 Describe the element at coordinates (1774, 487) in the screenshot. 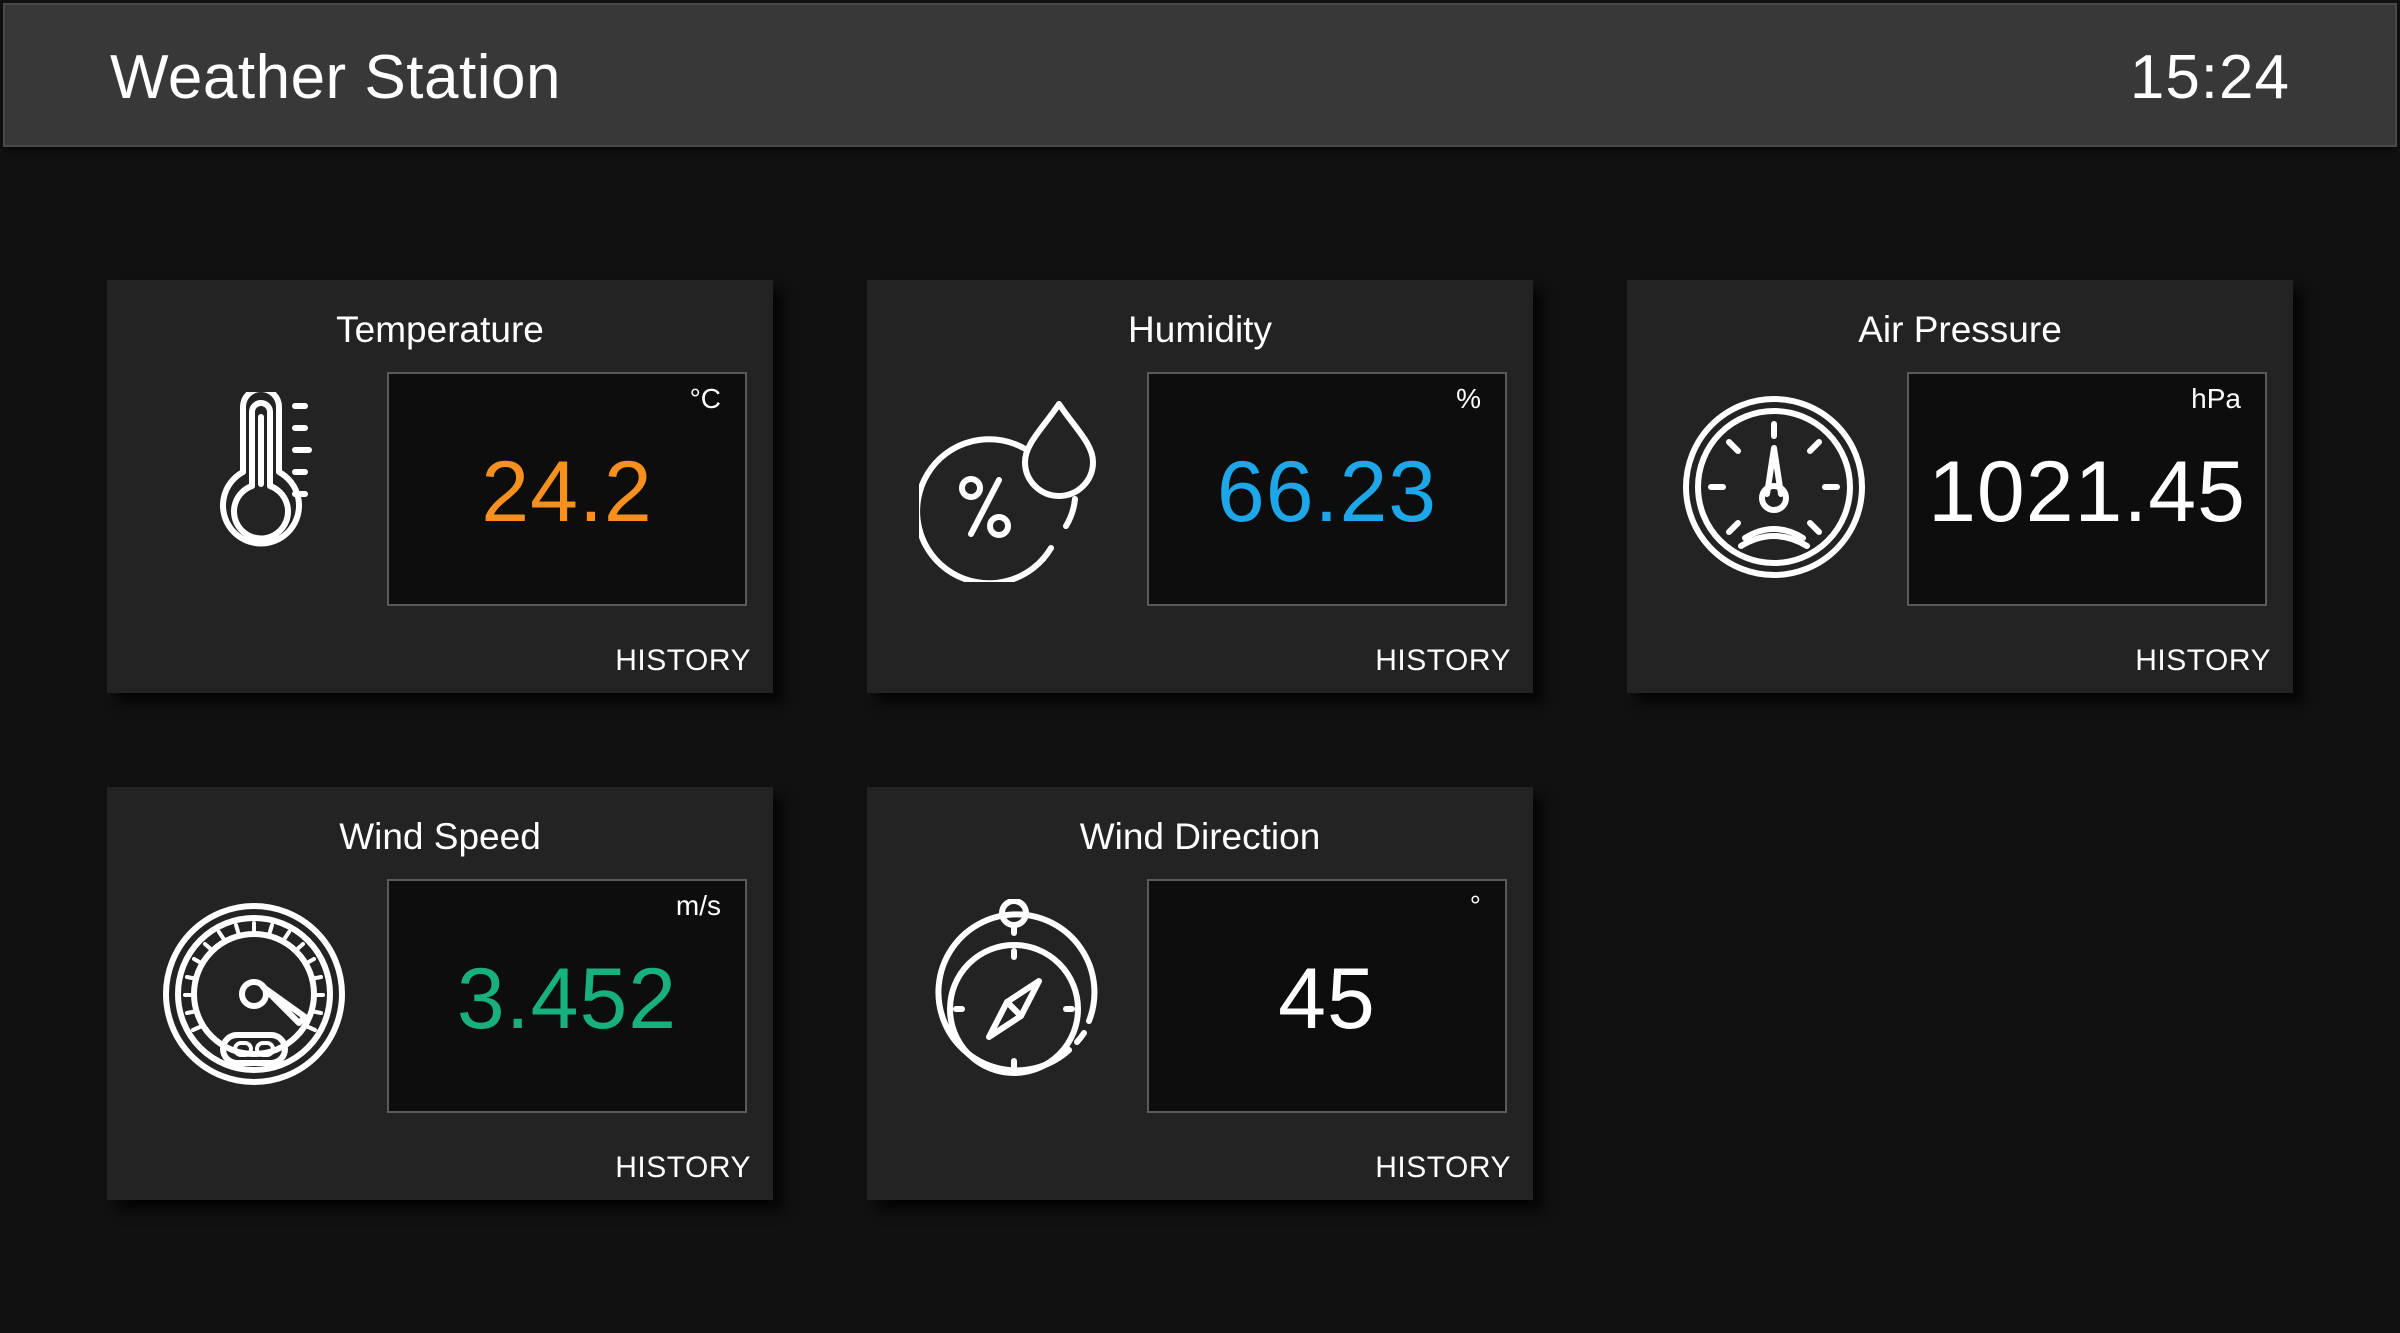

I see `pressure-gauge-icon` at that location.